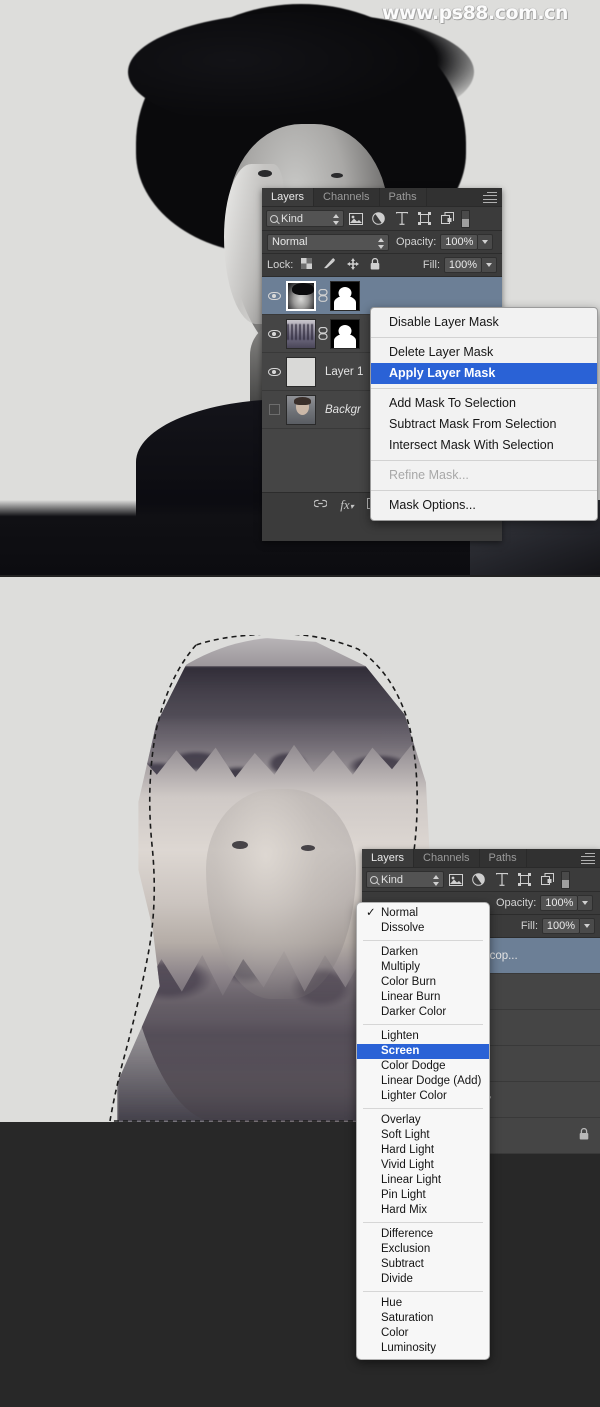  Describe the element at coordinates (484, 352) in the screenshot. I see `menu-item: Delete Layer Mask` at that location.